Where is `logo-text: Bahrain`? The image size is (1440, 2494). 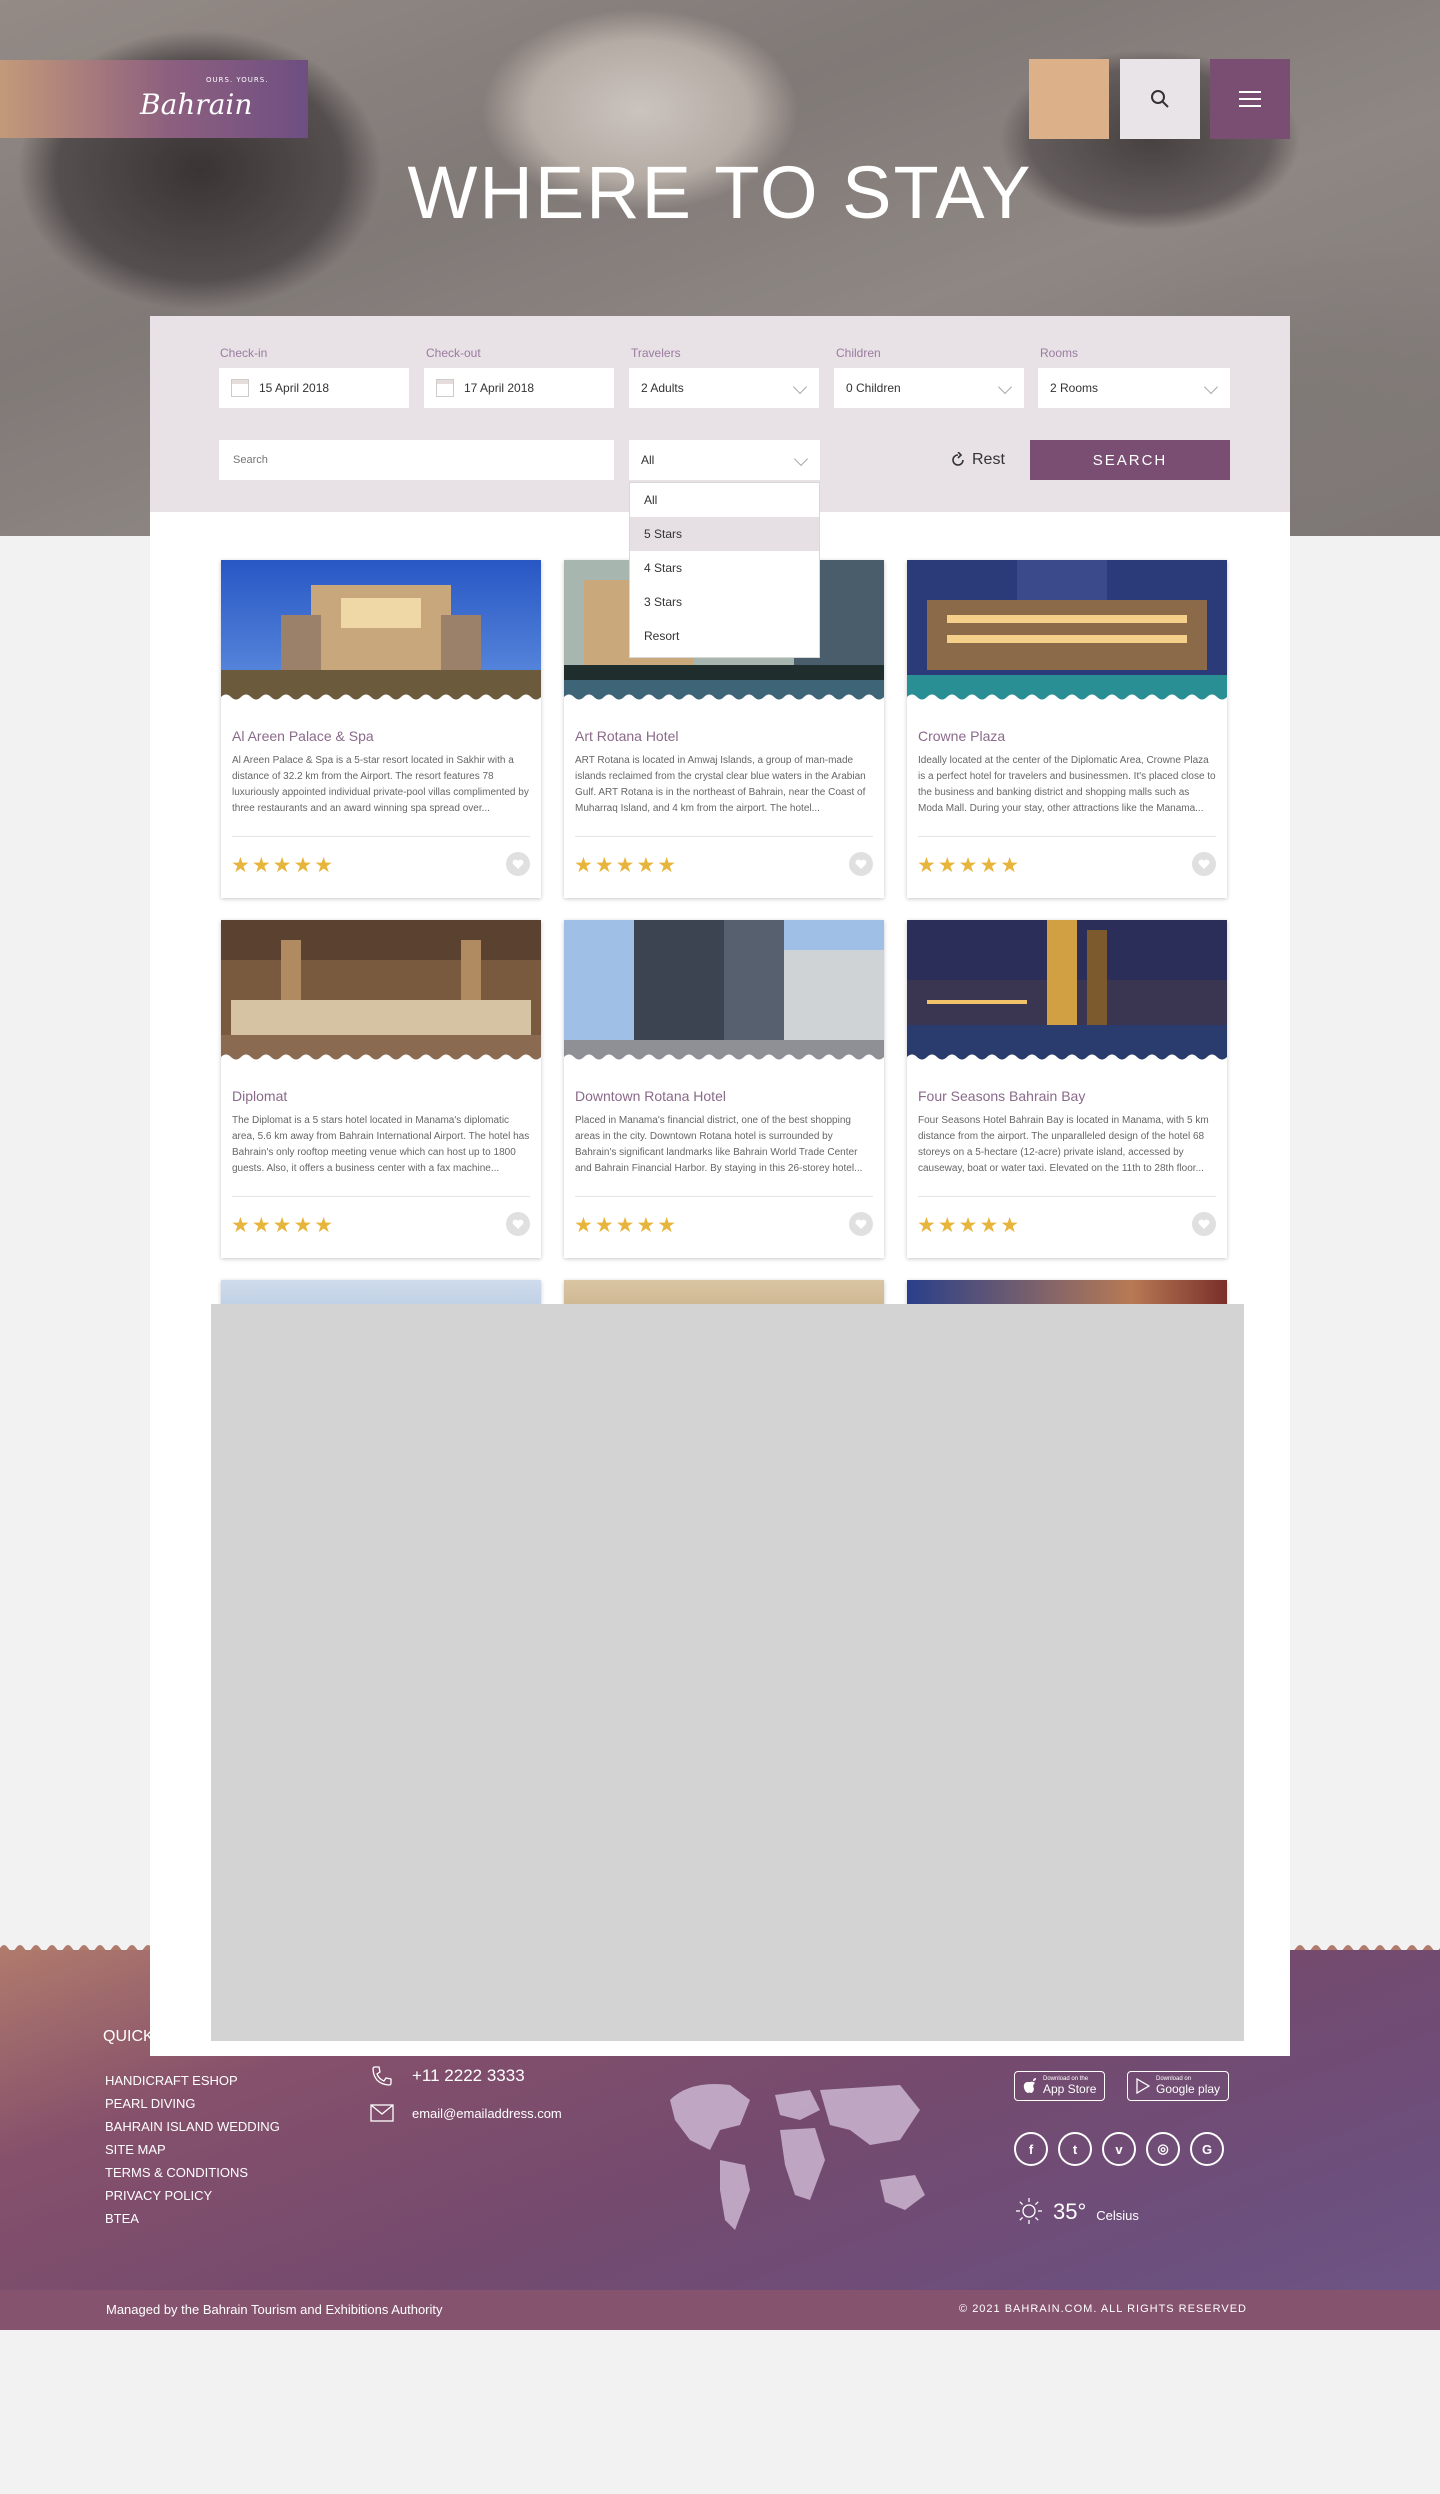 logo-text: Bahrain is located at coordinates (196, 104).